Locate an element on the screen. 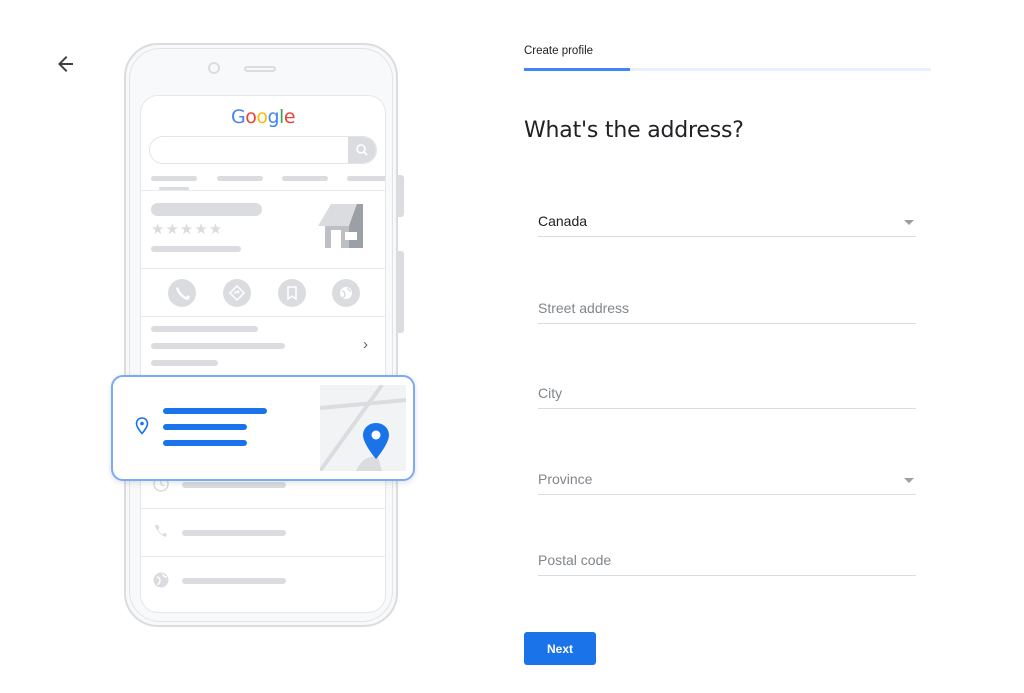 Image resolution: width=1024 pixels, height=693 pixels. province-select: Province is located at coordinates (727, 480).